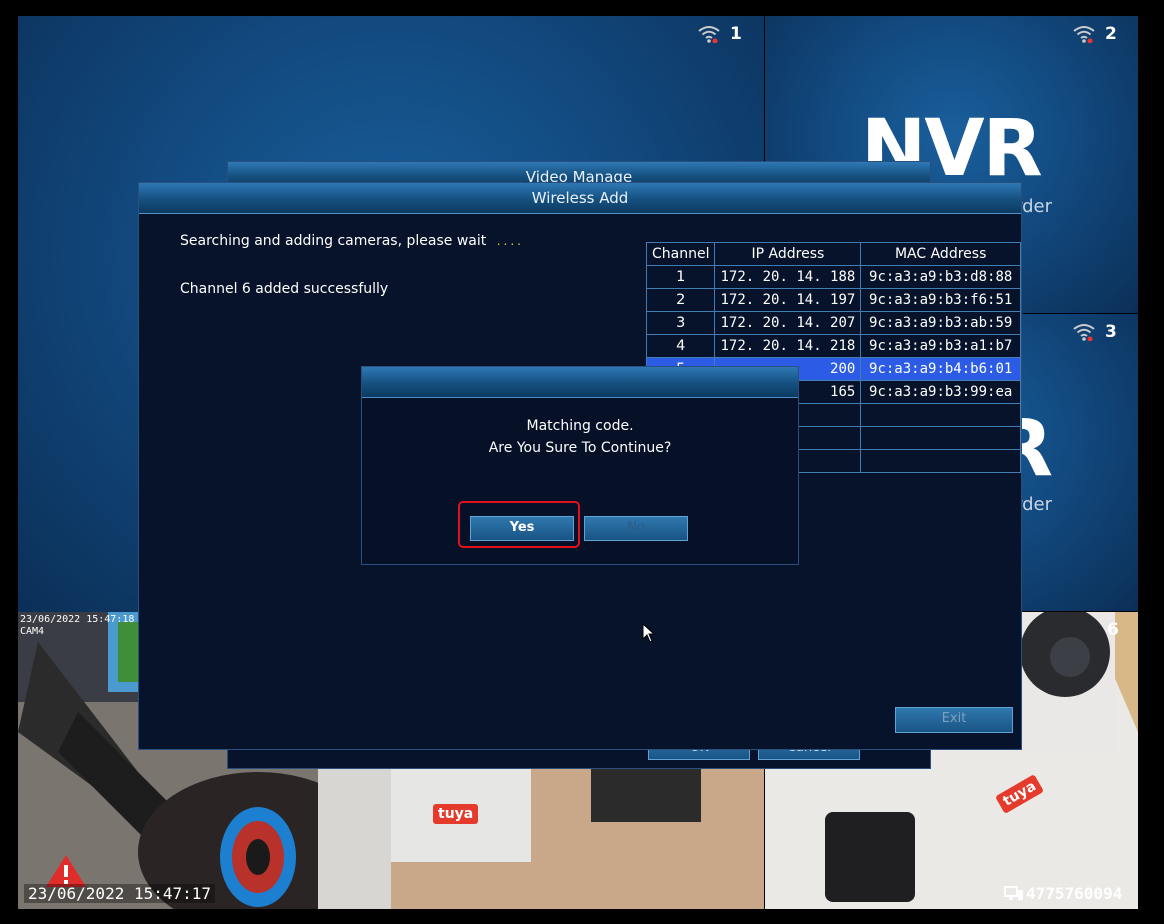  Describe the element at coordinates (940, 300) in the screenshot. I see `cell-mac: 9c:a3:a9:b3:f6:51` at that location.